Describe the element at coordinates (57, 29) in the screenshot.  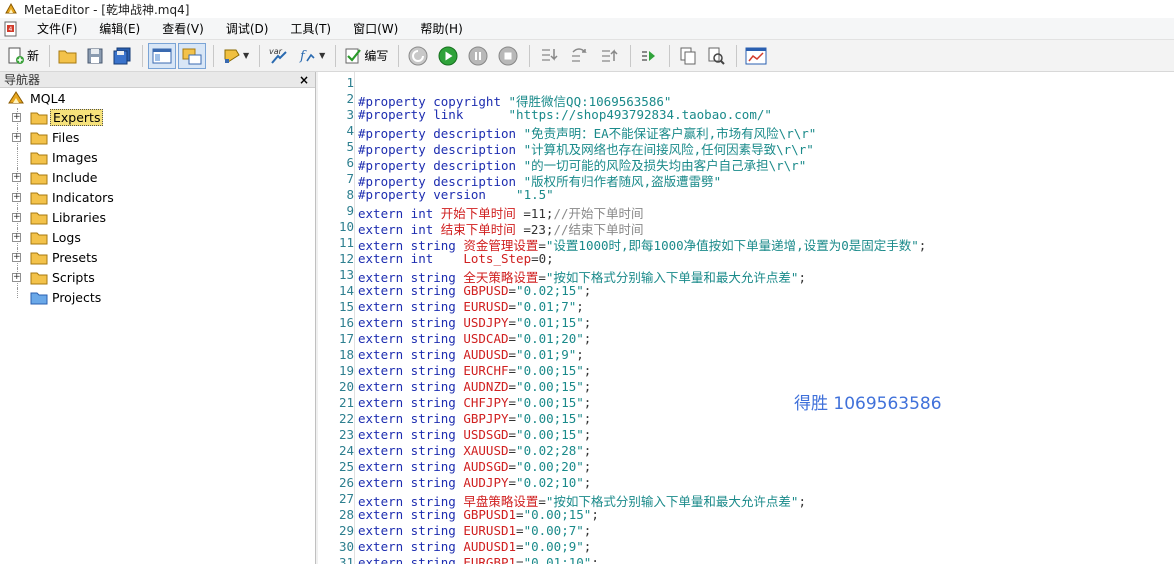
I see `menu-file: 文件(F)` at that location.